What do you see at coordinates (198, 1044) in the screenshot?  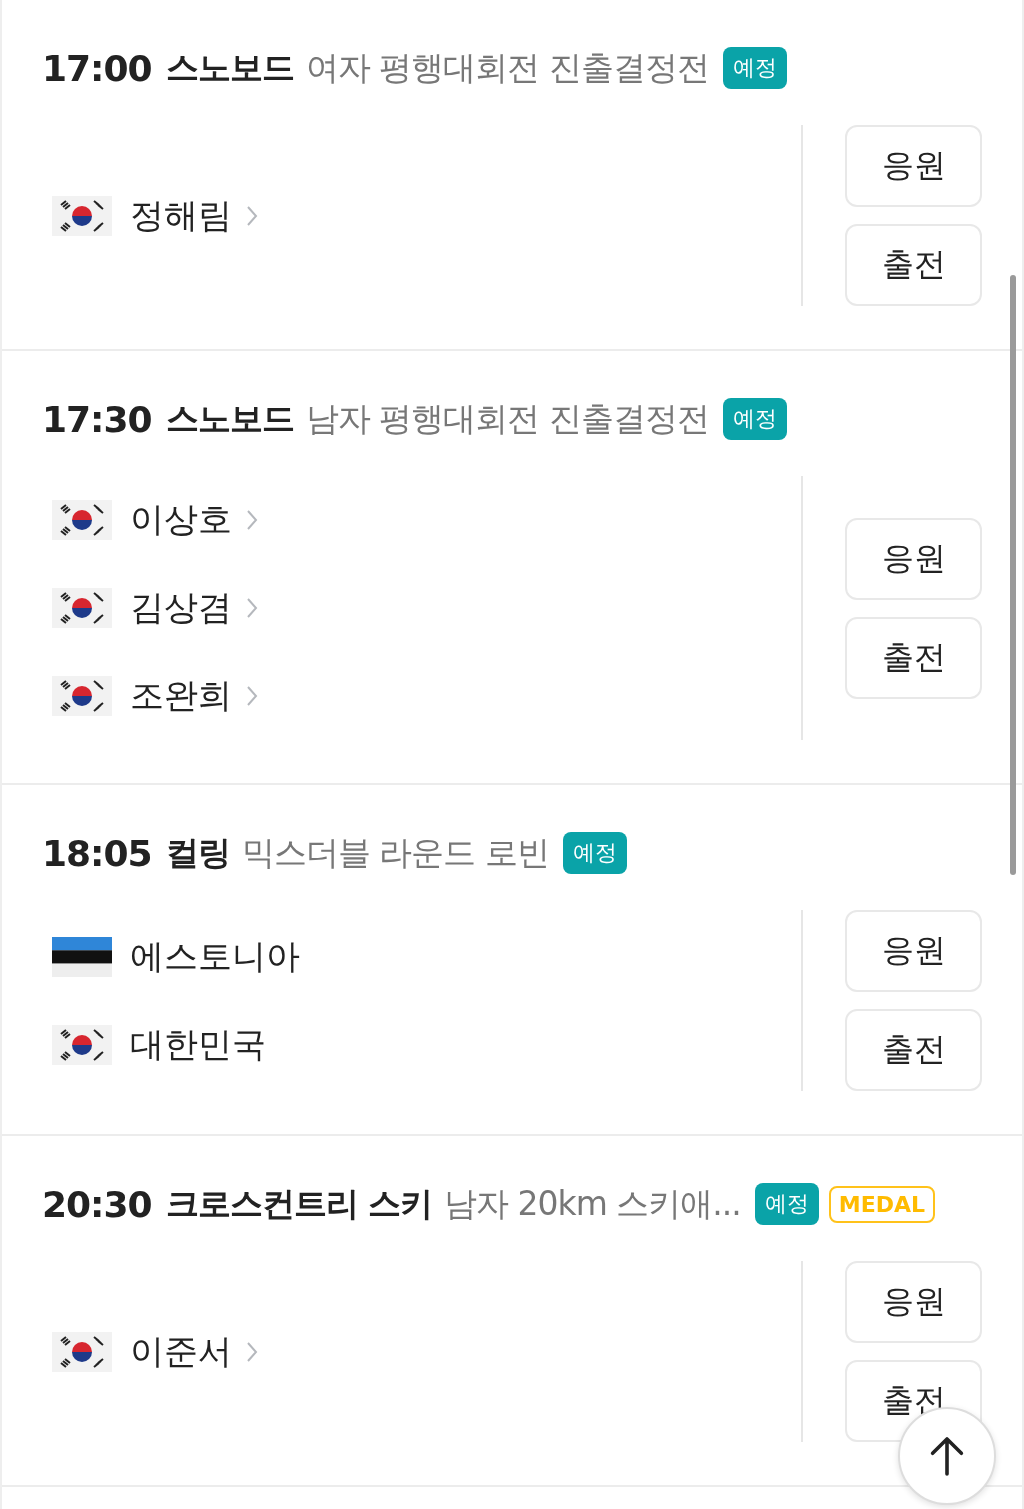 I see `athlete-name: 대한민국` at bounding box center [198, 1044].